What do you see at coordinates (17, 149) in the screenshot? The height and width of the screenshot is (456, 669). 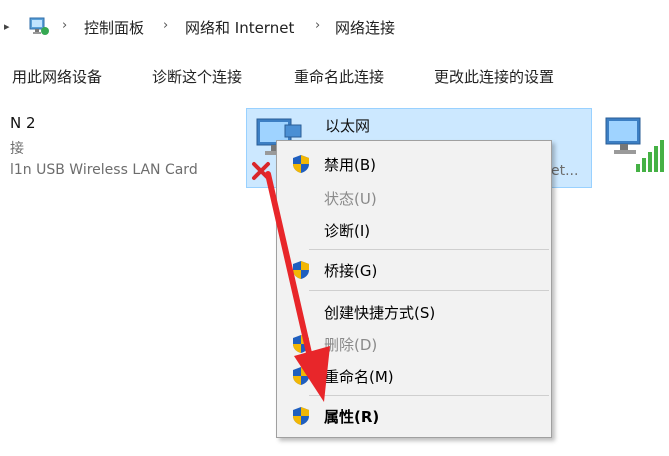 I see `adapter-status: 接` at bounding box center [17, 149].